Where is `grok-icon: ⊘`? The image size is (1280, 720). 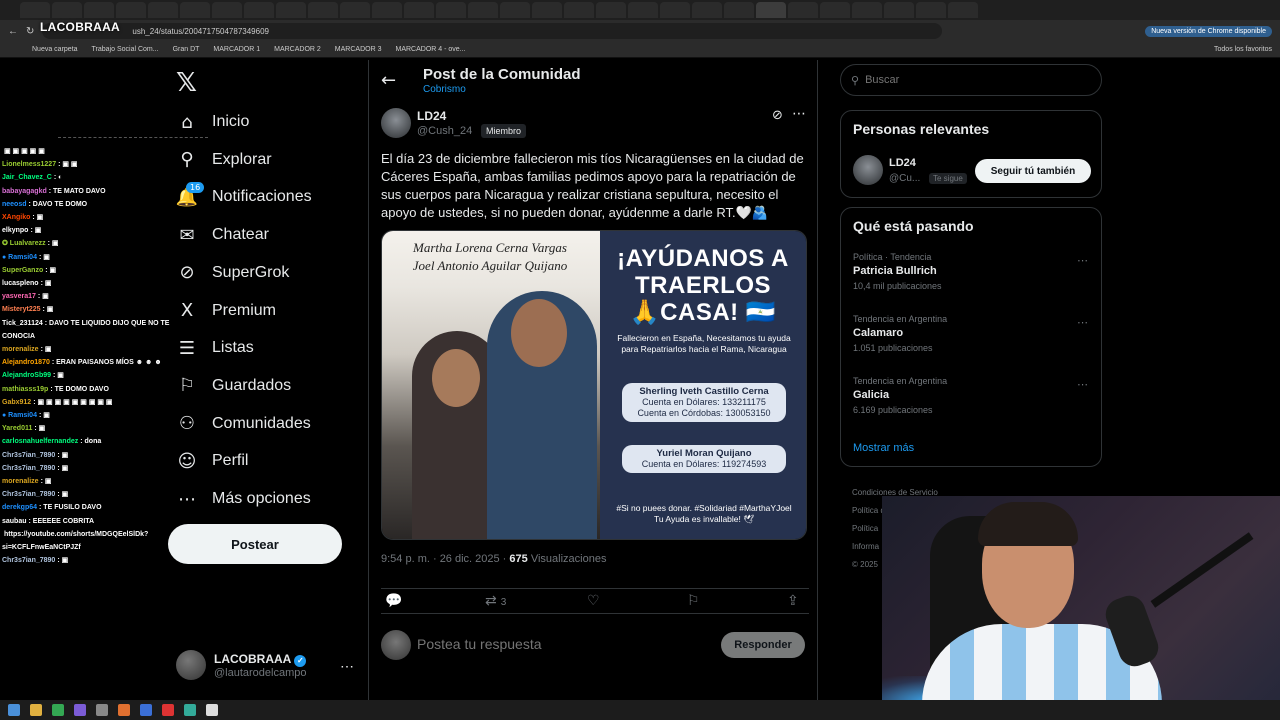
grok-icon: ⊘ is located at coordinates (777, 115).